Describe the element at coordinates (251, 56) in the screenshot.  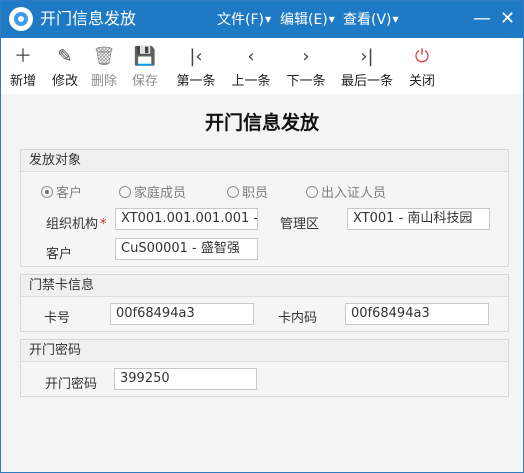
I see `previous-icon: ‹` at that location.